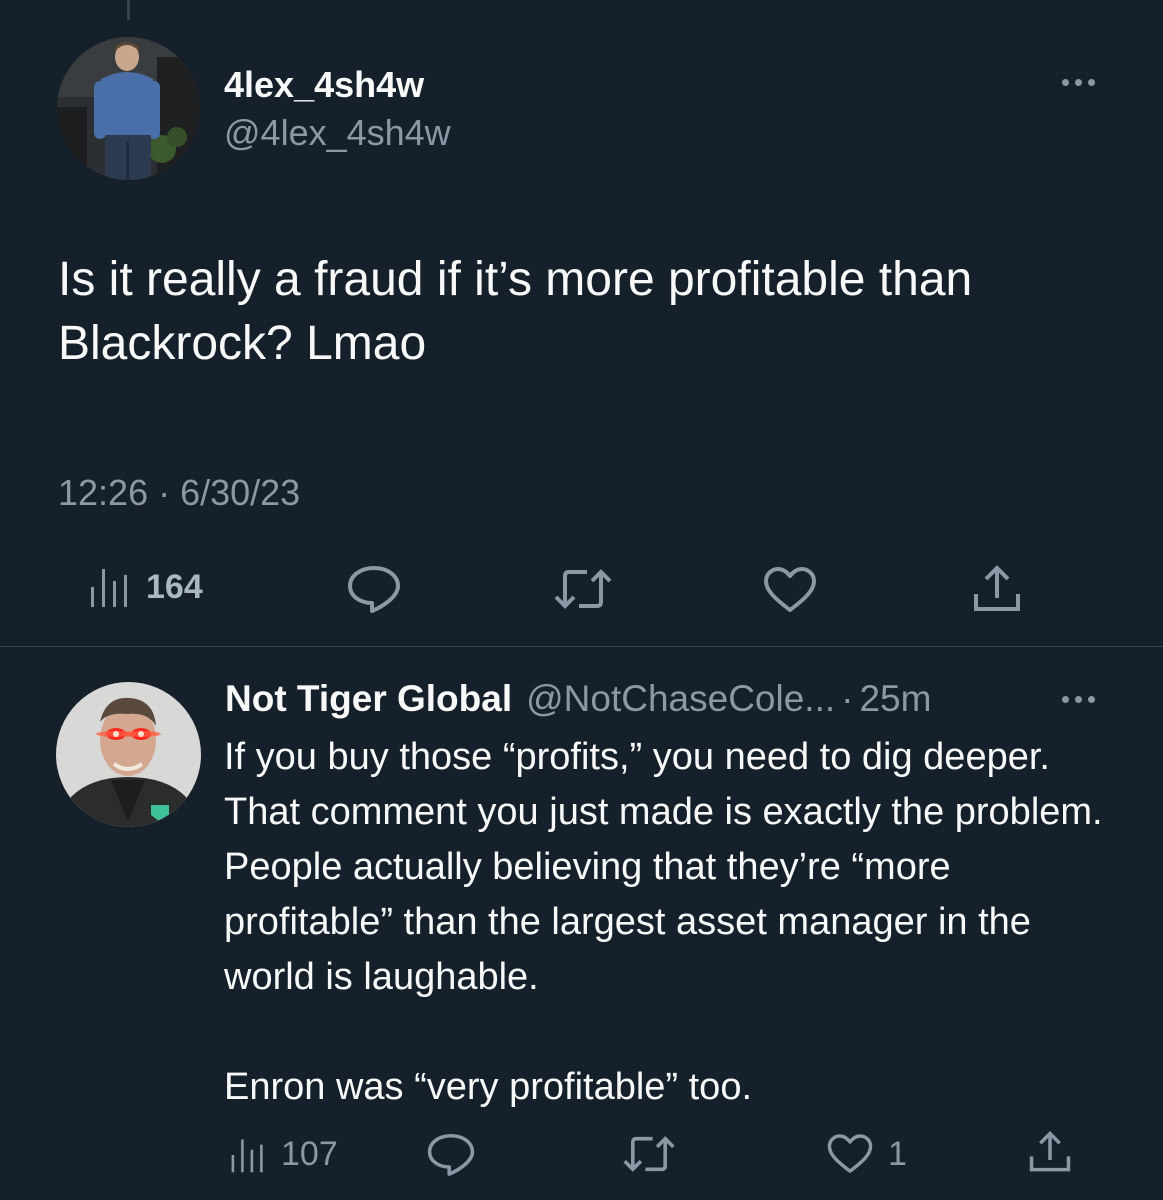  What do you see at coordinates (895, 699) in the screenshot?
I see `reply-time: 25m` at bounding box center [895, 699].